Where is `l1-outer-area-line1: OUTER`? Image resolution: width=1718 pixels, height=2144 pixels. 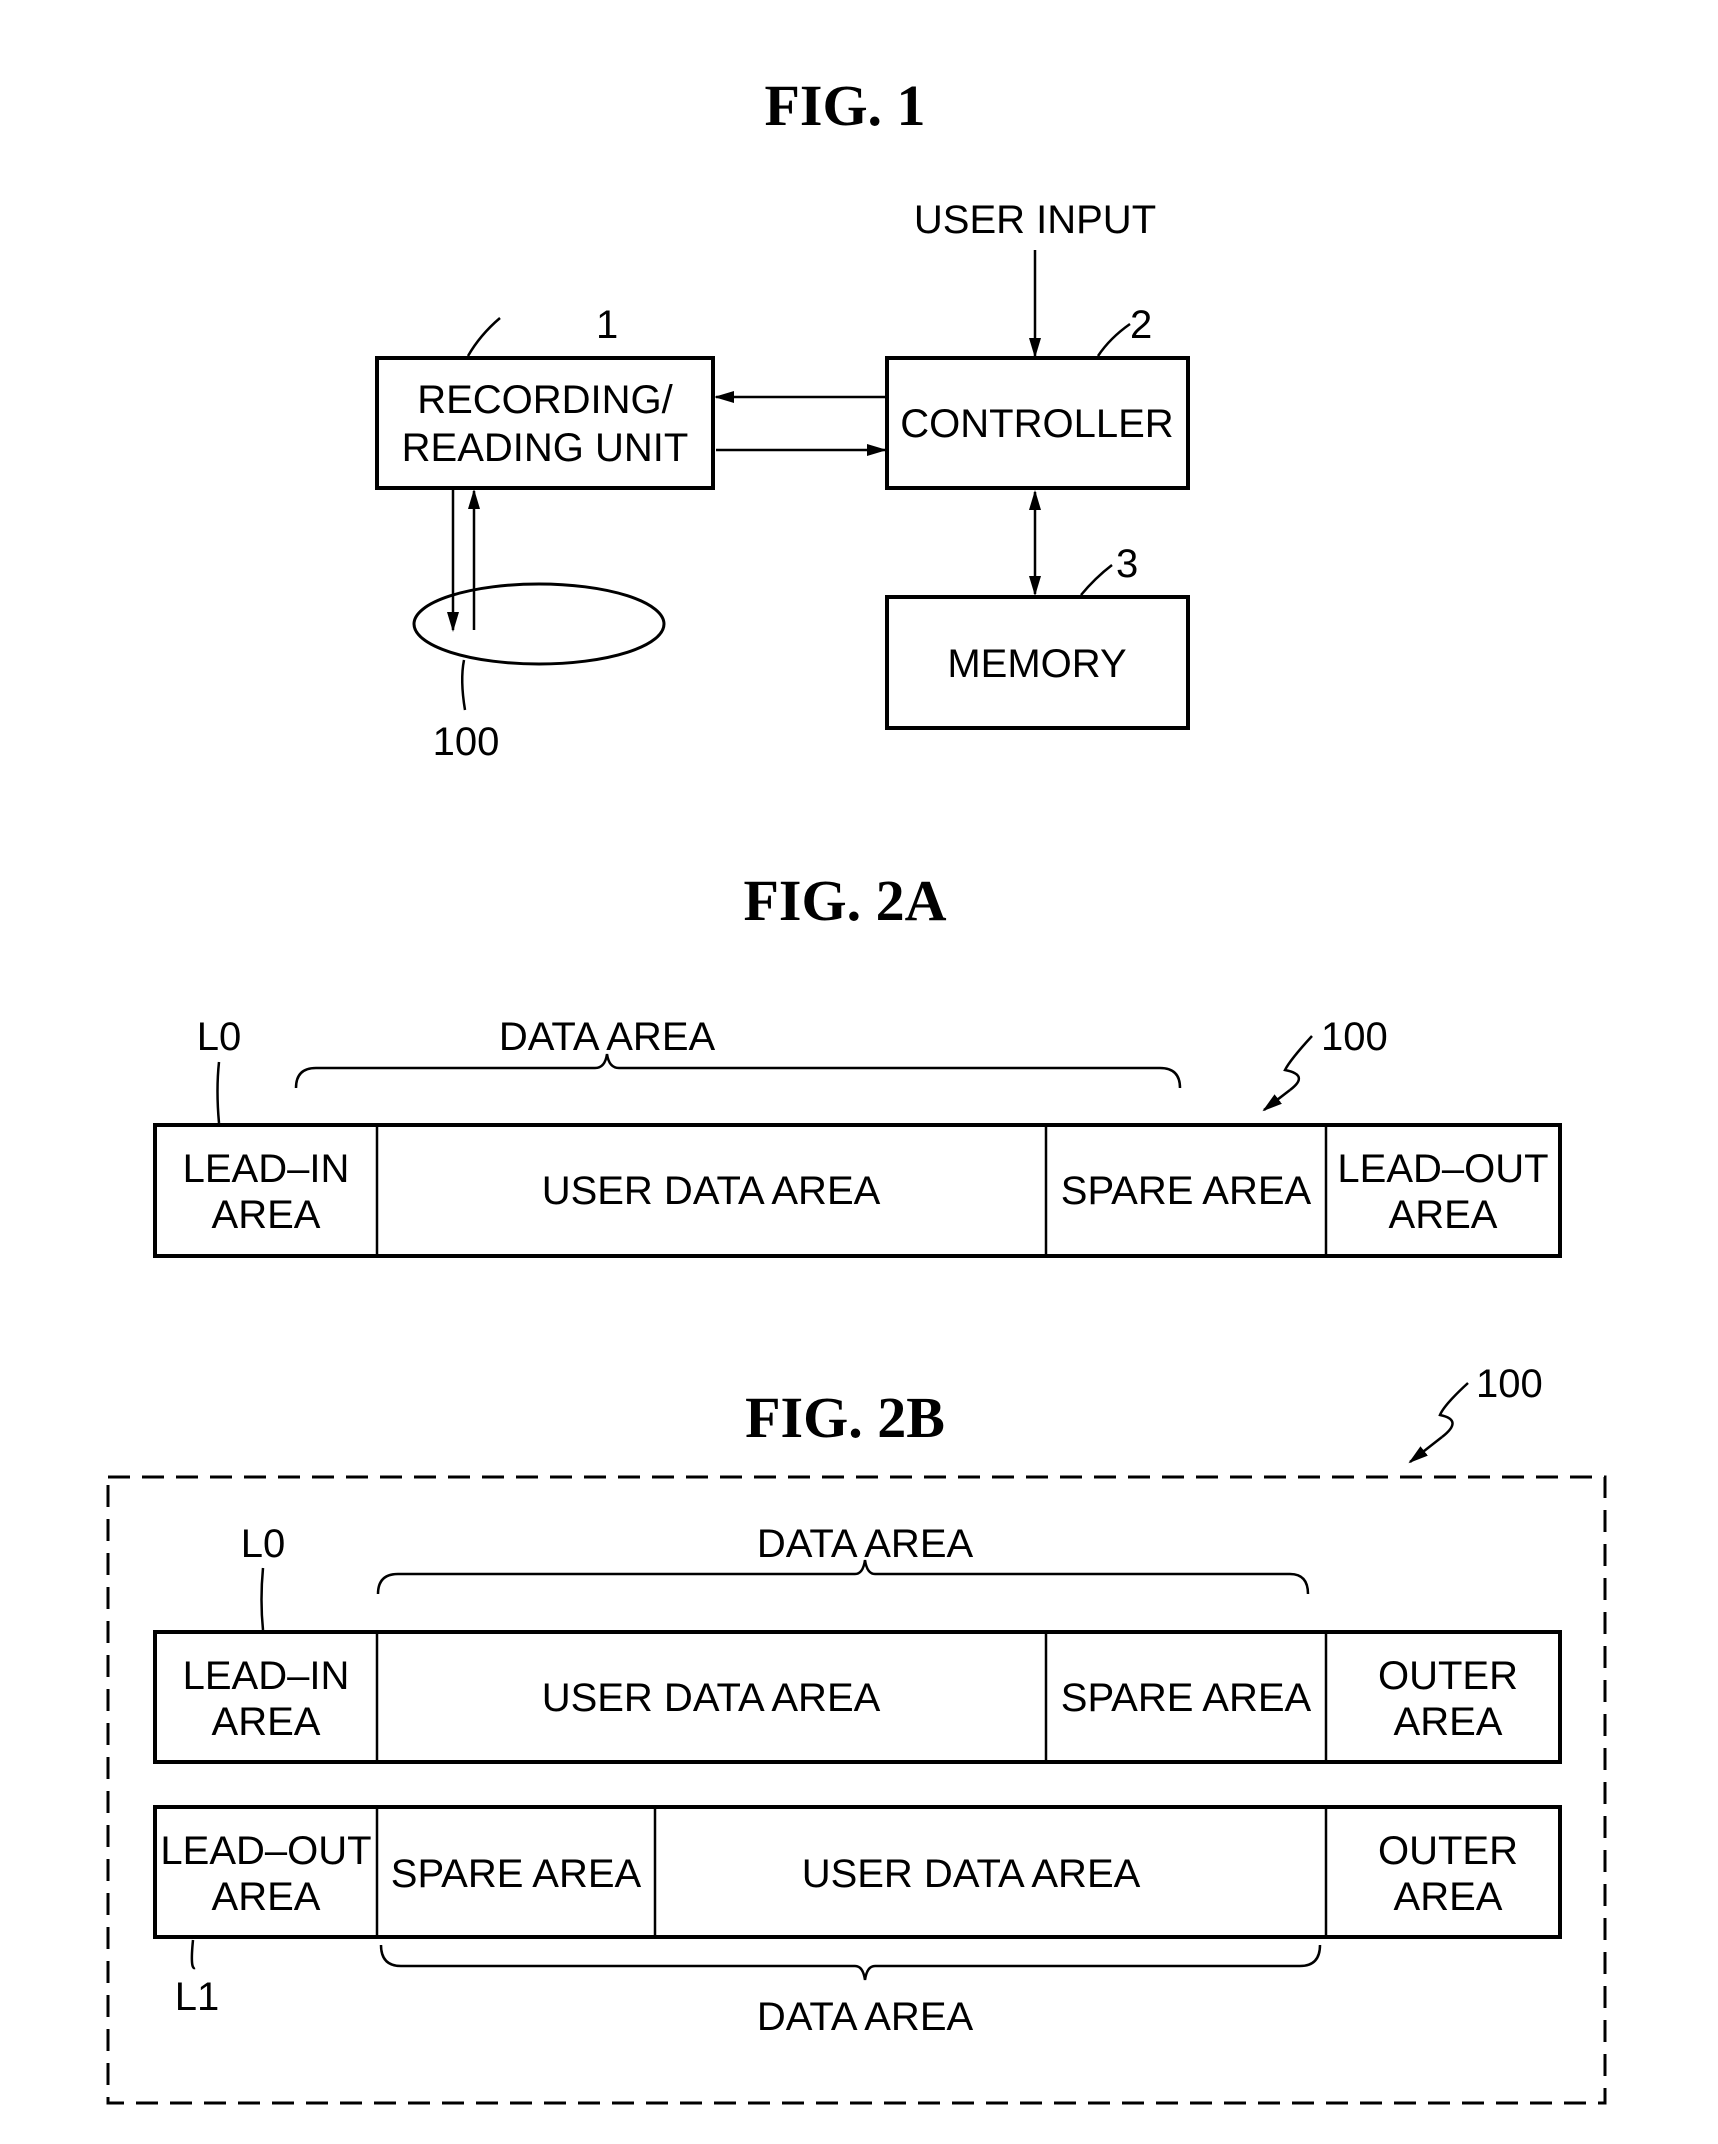
l1-outer-area-line1: OUTER is located at coordinates (1448, 1851).